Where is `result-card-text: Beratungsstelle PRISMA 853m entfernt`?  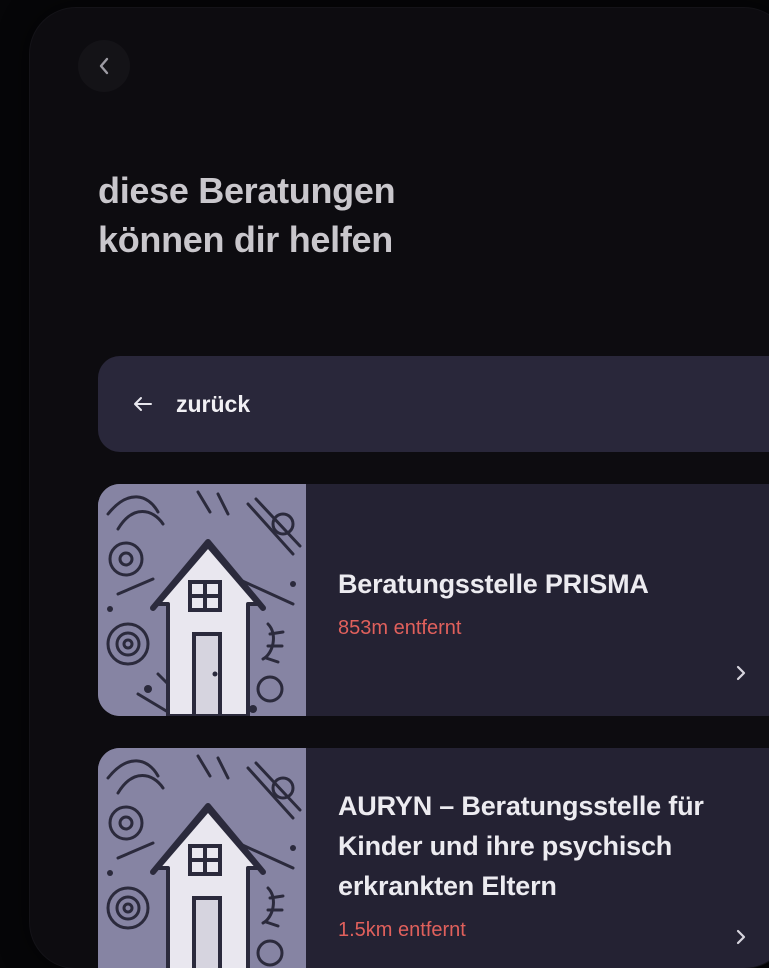
result-card-text: Beratungsstelle PRISMA 853m entfernt is located at coordinates (534, 603).